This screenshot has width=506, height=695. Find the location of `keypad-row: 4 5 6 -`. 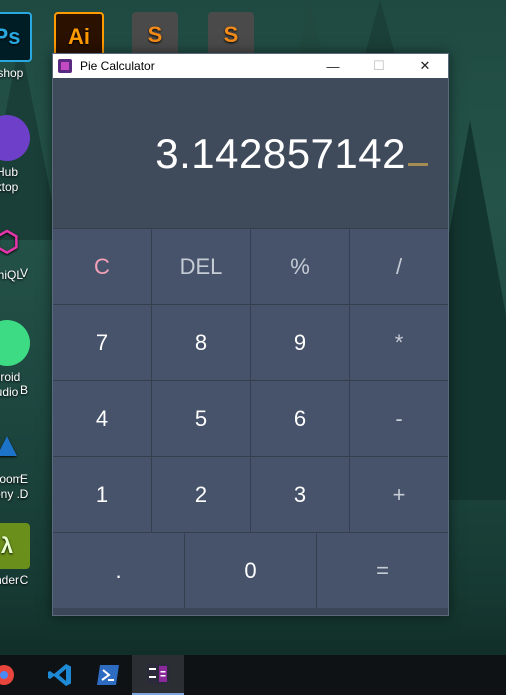

keypad-row: 4 5 6 - is located at coordinates (250, 418).